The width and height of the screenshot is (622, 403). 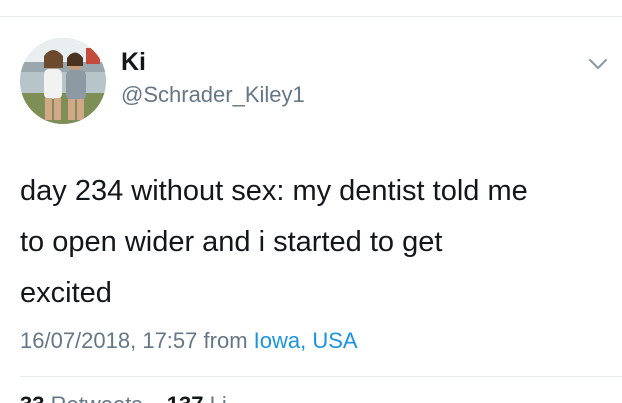 What do you see at coordinates (311, 16) in the screenshot?
I see `top-divider` at bounding box center [311, 16].